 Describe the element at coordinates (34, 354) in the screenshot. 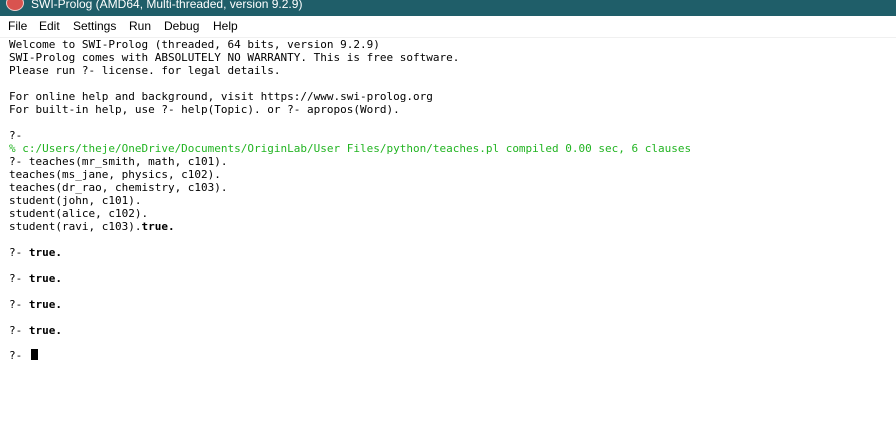

I see `text-cursor` at that location.